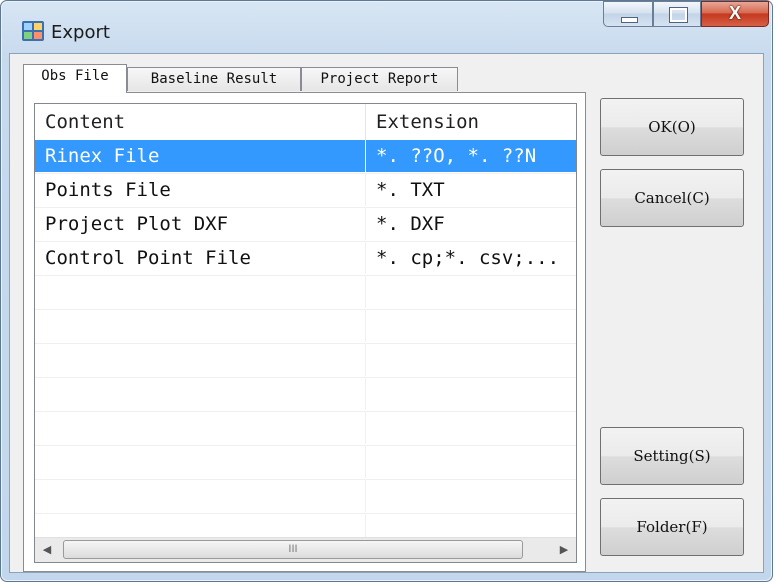  What do you see at coordinates (214, 79) in the screenshot?
I see `tab-baseline-result: Baseline Result` at bounding box center [214, 79].